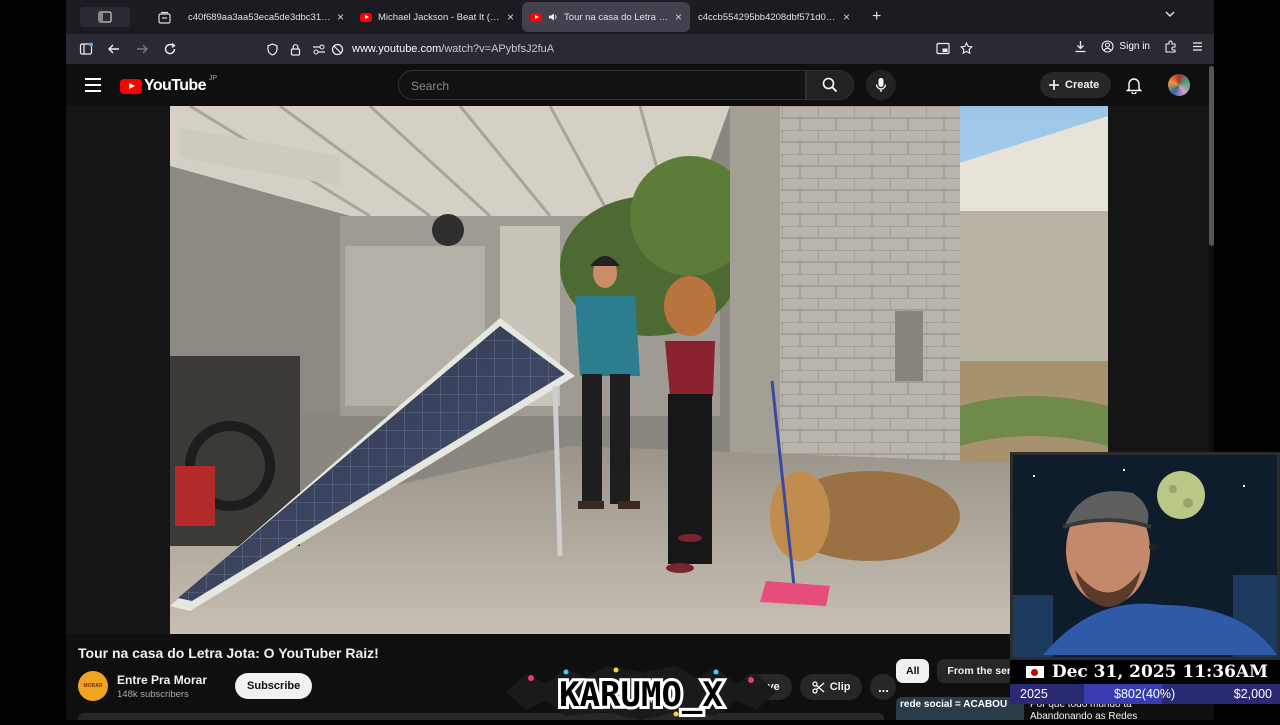  What do you see at coordinates (818, 687) in the screenshot?
I see `scissors-icon` at bounding box center [818, 687].